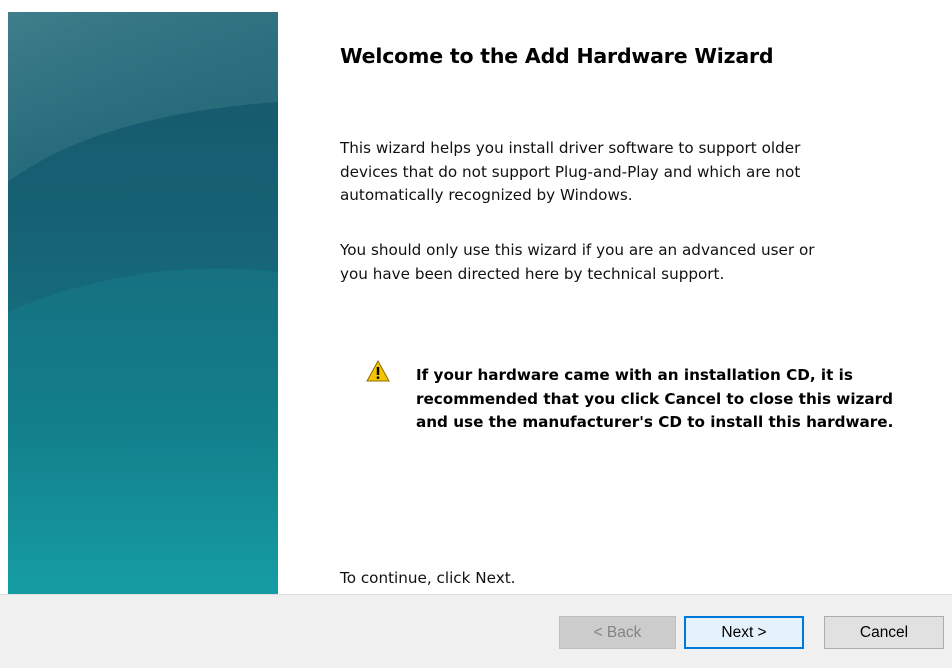 The image size is (952, 668). What do you see at coordinates (884, 632) in the screenshot?
I see `cancel-button: Cancel` at bounding box center [884, 632].